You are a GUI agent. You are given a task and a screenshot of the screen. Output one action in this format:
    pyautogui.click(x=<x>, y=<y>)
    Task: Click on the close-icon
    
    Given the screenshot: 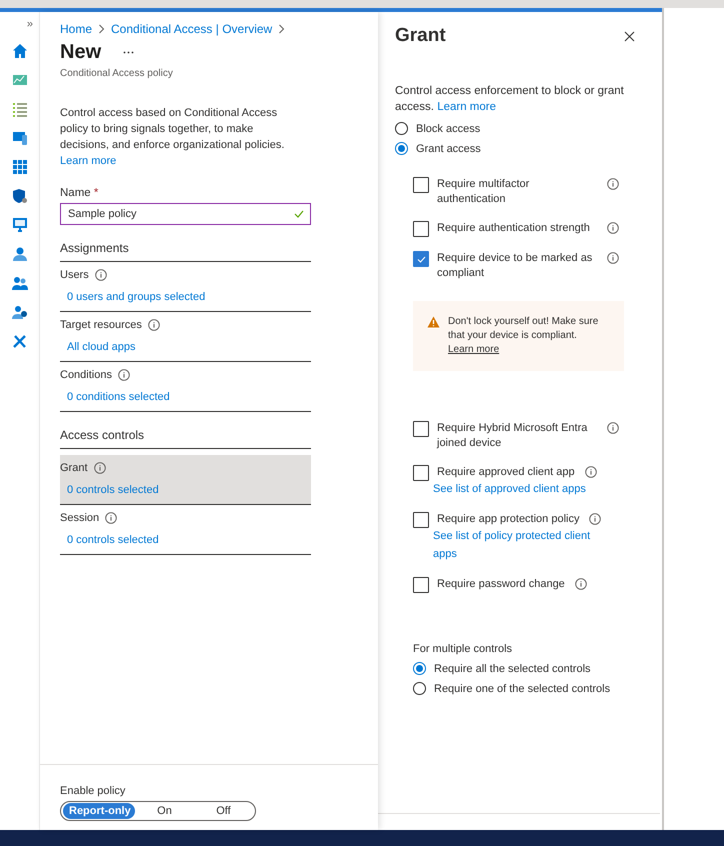 What is the action you would take?
    pyautogui.click(x=629, y=36)
    